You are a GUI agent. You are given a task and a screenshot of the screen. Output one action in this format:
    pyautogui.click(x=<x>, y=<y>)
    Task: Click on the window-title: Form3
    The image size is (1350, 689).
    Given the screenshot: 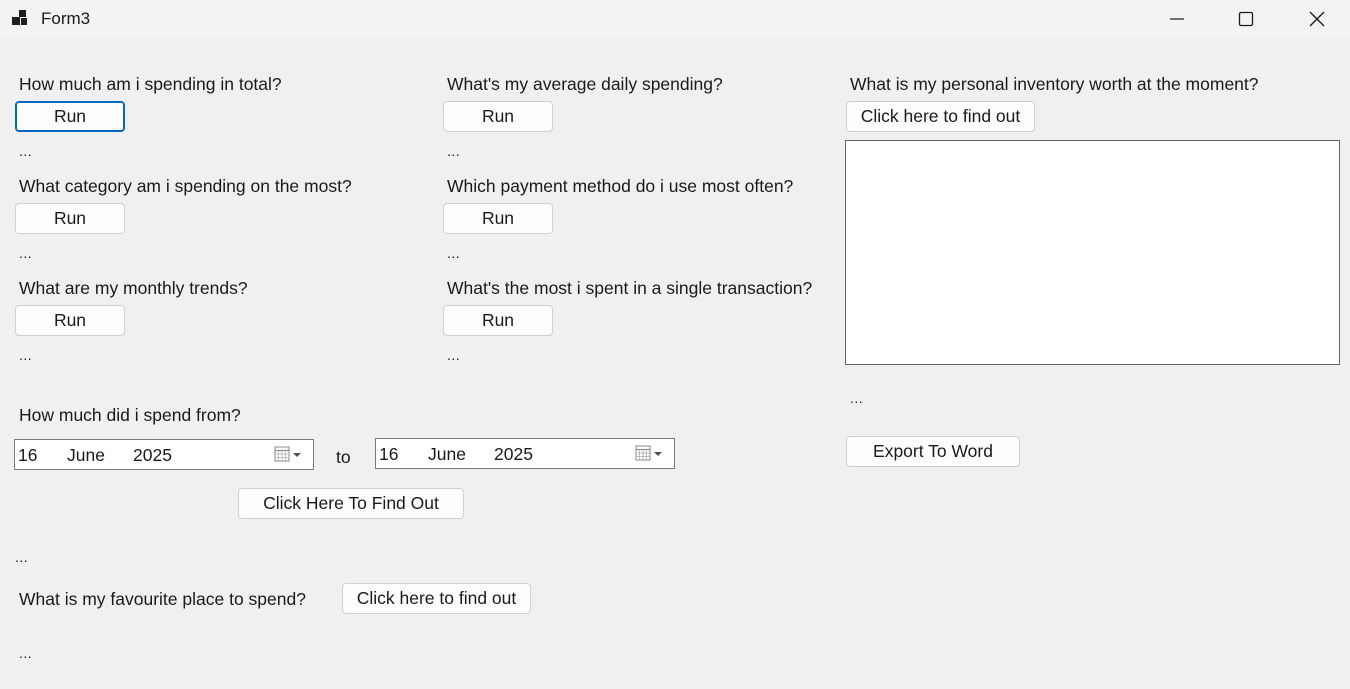 What is the action you would take?
    pyautogui.click(x=66, y=18)
    